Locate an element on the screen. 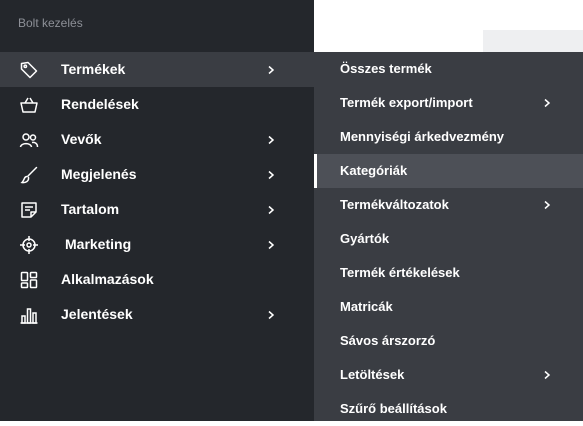 This screenshot has width=583, height=426. submenu-item-label: Letöltések is located at coordinates (372, 374).